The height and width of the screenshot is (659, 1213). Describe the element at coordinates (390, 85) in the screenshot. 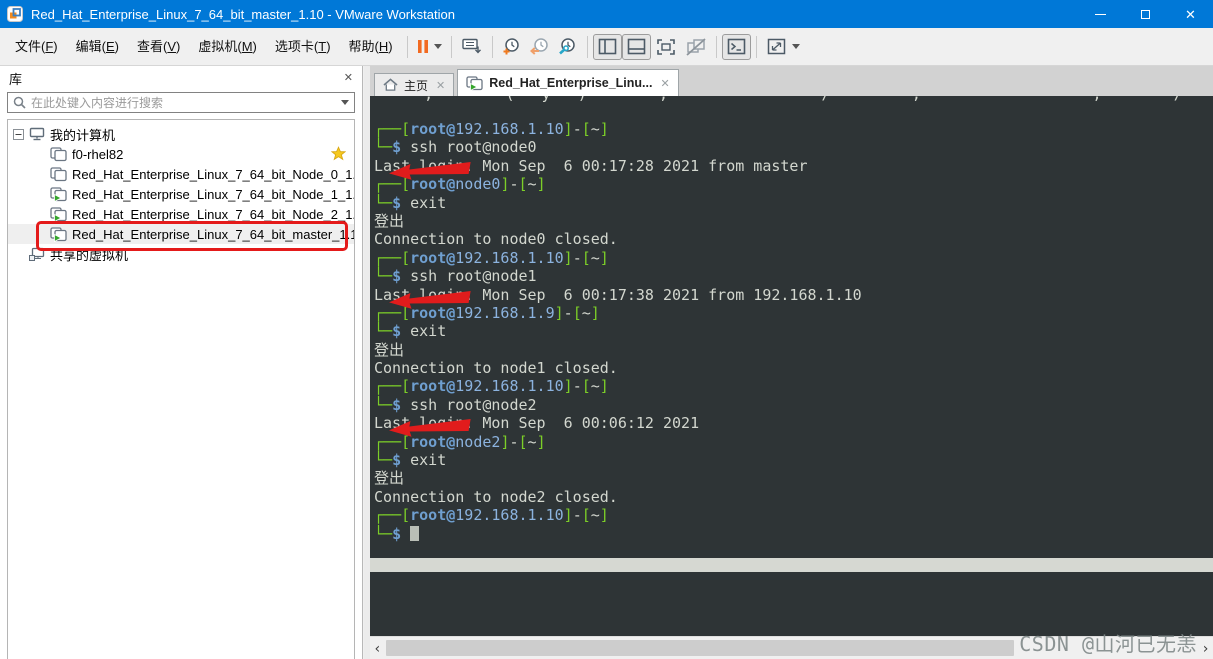

I see `home-icon` at that location.